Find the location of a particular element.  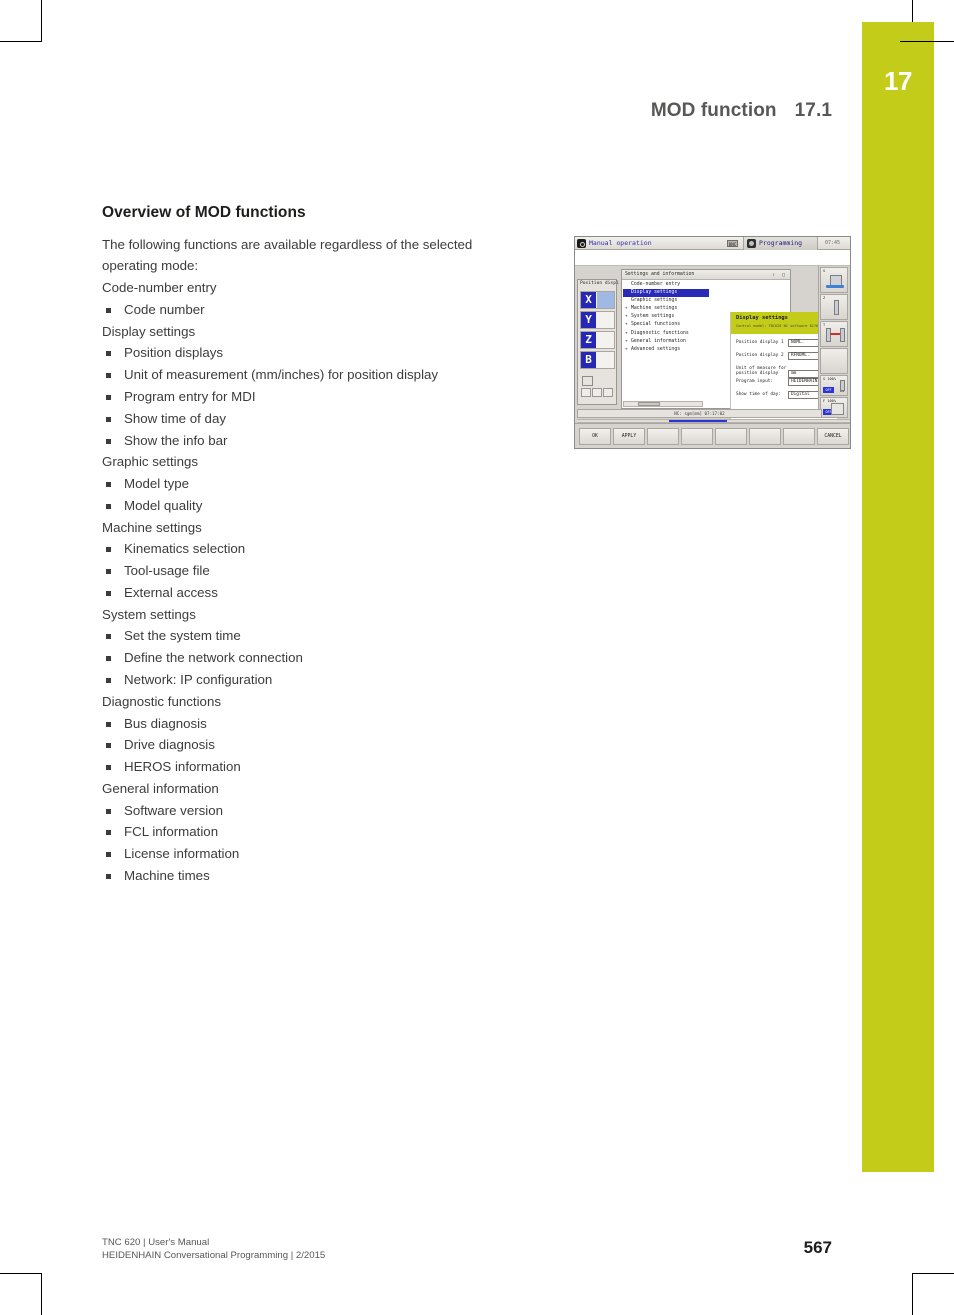

tnc-settings-window-header: Settings and information ⇧ □ is located at coordinates (706, 275).